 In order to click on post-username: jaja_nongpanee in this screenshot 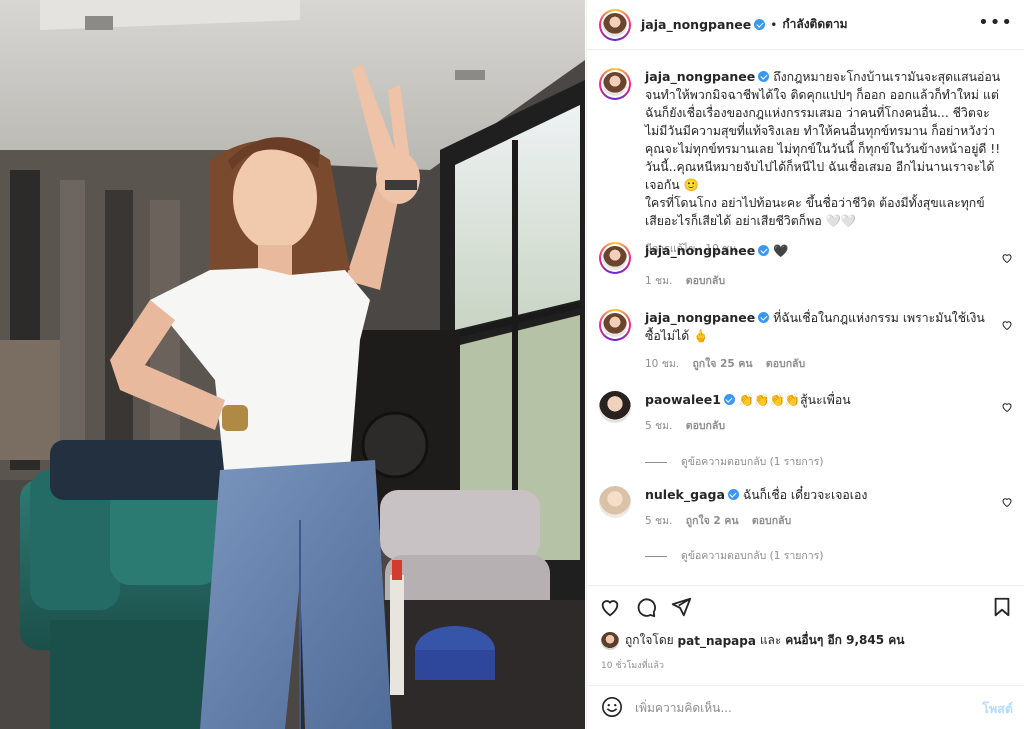, I will do `click(696, 24)`.